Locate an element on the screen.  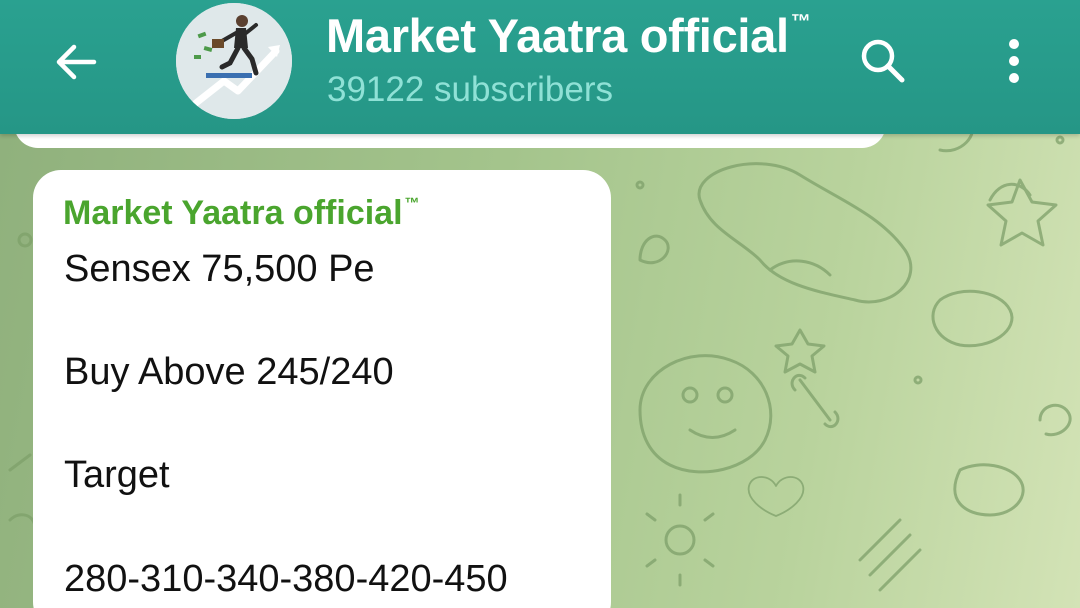
businessman-running-logo is located at coordinates (234, 61).